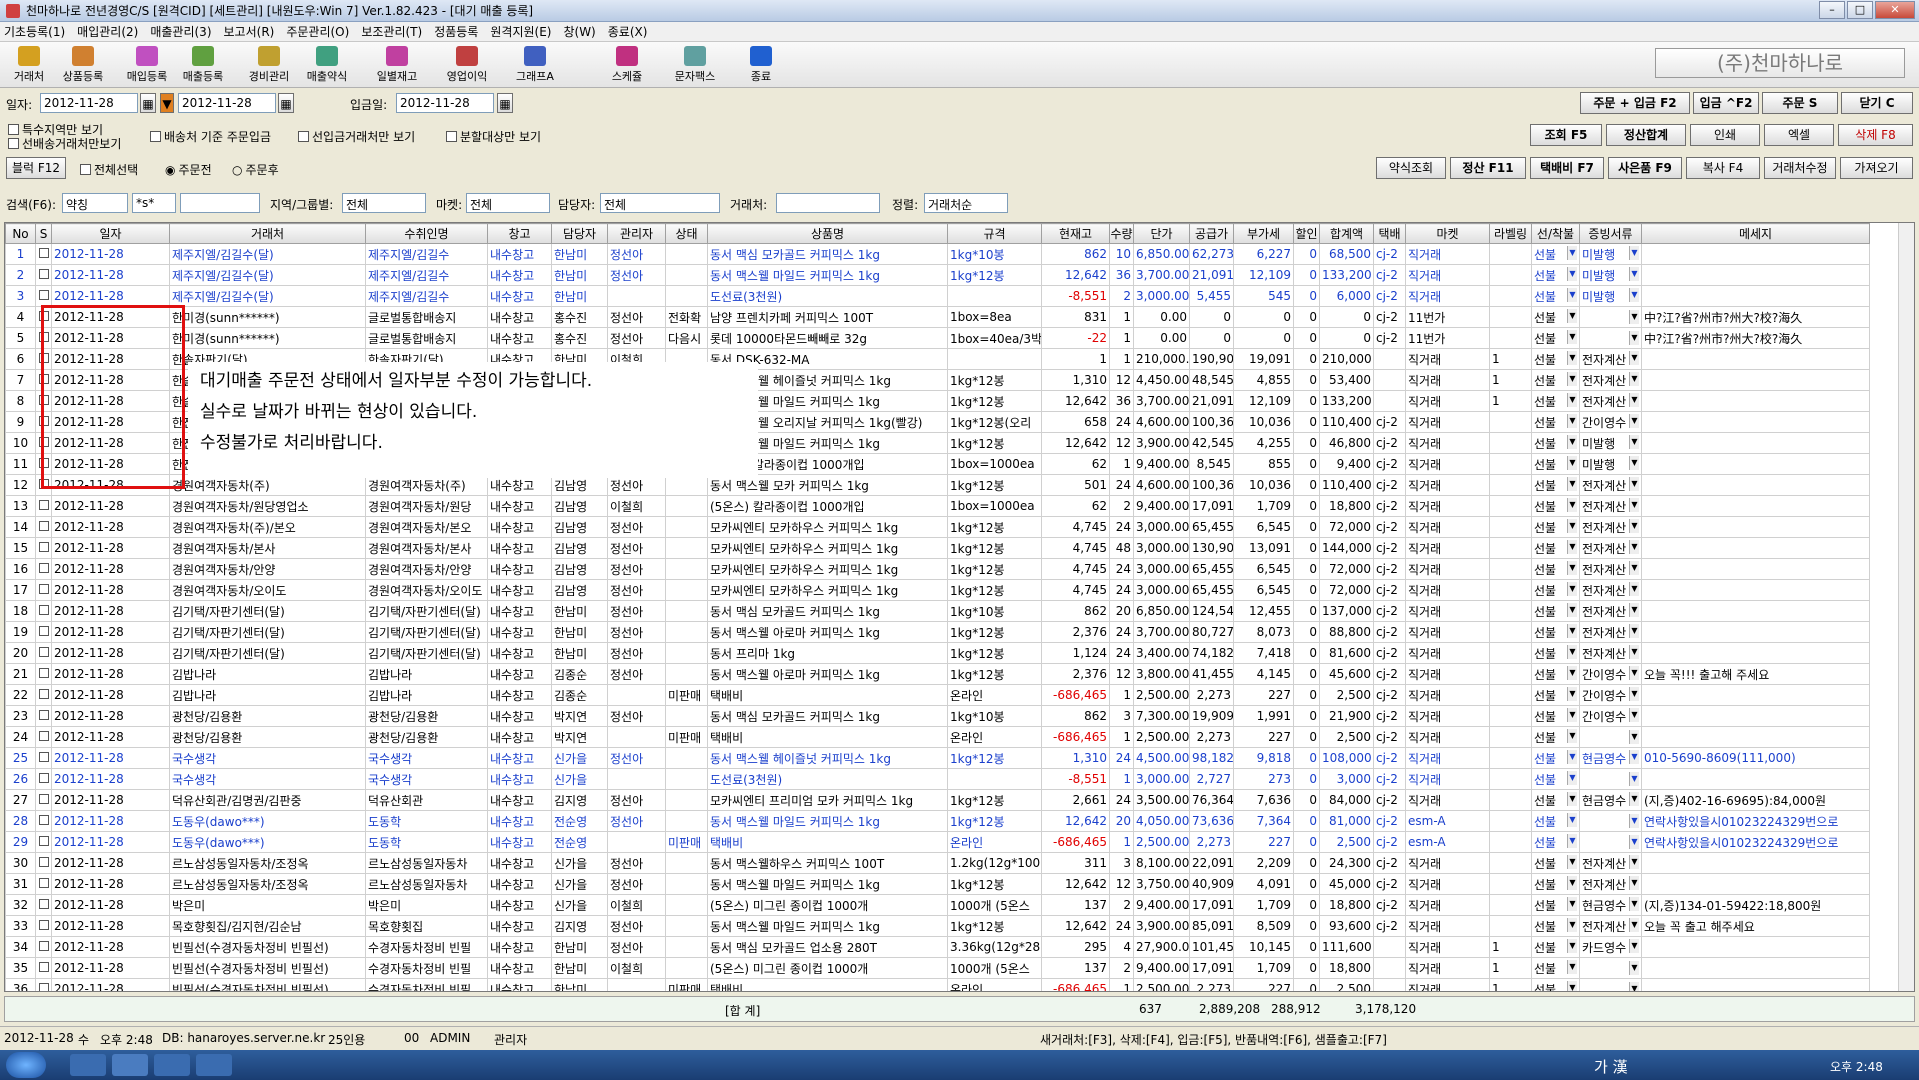 The width and height of the screenshot is (1919, 1080). Describe the element at coordinates (1263, 548) in the screenshot. I see `table-cell: 13,091` at that location.